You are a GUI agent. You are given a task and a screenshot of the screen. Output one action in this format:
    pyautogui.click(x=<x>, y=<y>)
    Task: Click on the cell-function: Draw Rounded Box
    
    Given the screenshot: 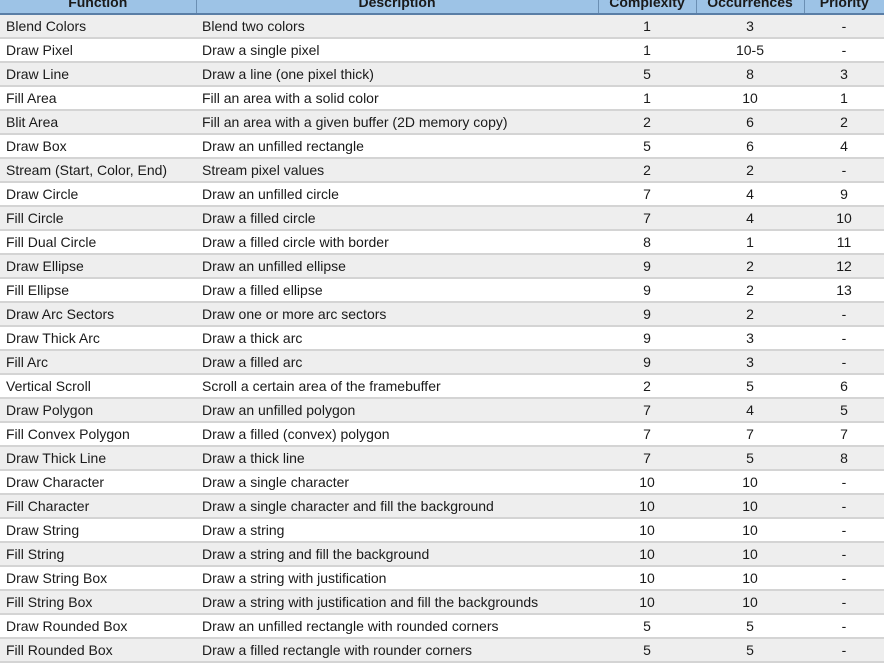 What is the action you would take?
    pyautogui.click(x=98, y=626)
    